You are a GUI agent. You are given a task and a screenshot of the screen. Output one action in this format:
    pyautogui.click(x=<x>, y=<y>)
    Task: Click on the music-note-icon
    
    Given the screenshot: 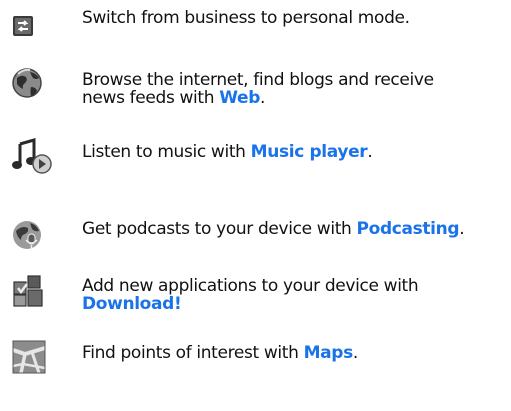 What is the action you would take?
    pyautogui.click(x=32, y=156)
    